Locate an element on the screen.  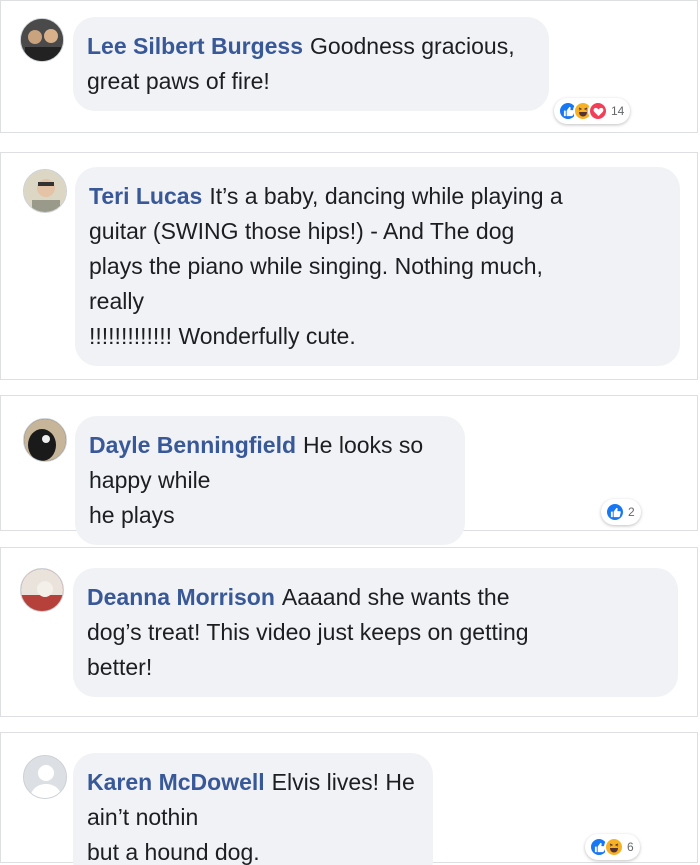
reaction-count: 6 is located at coordinates (630, 847).